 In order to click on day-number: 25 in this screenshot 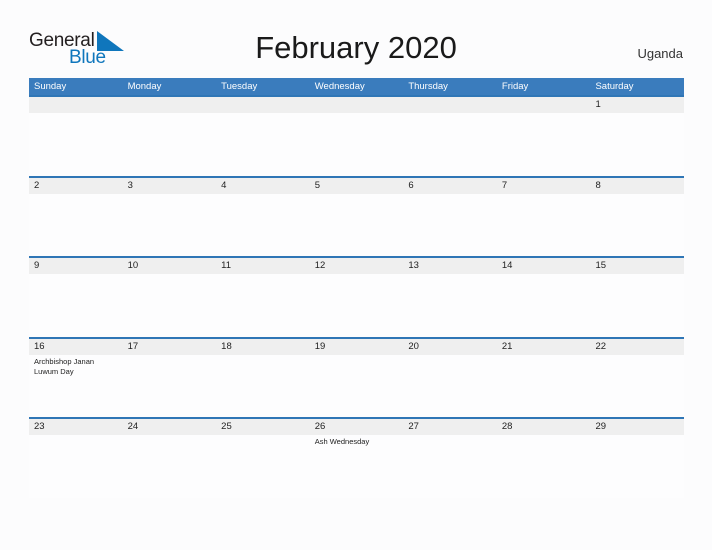, I will do `click(226, 426)`.